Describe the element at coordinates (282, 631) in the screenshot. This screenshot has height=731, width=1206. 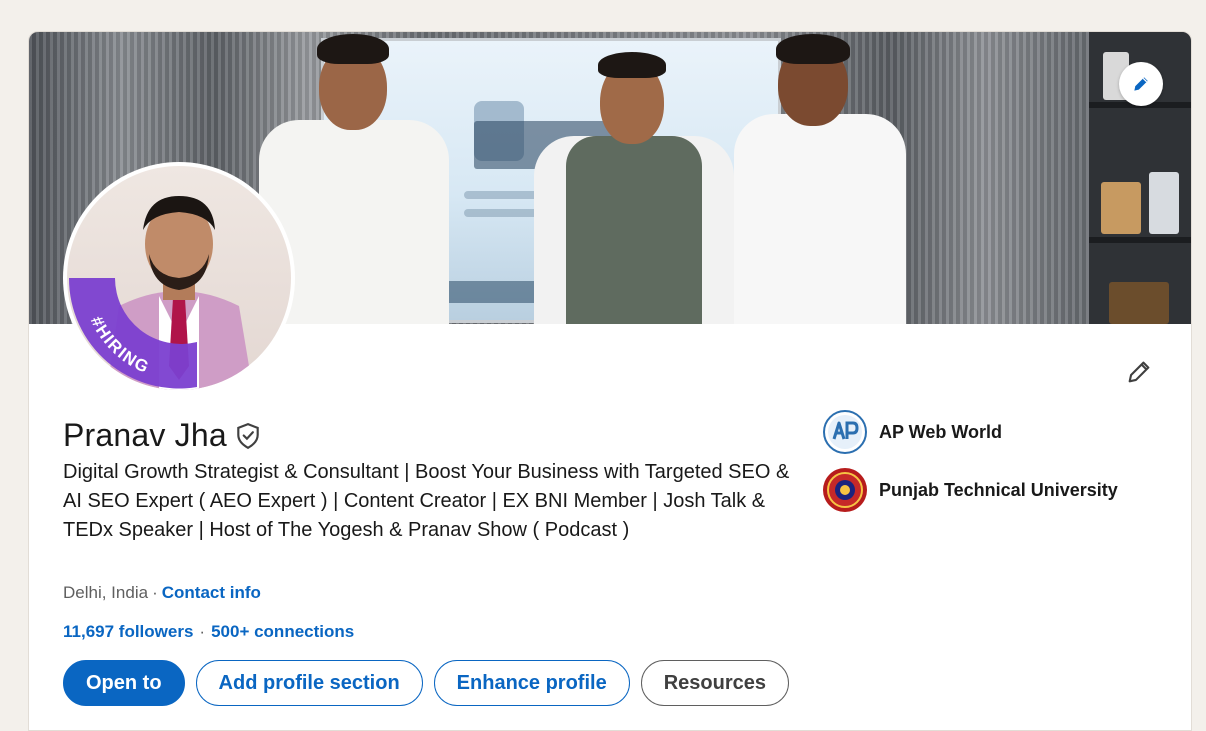
I see `connections-link: 500+ connections` at that location.